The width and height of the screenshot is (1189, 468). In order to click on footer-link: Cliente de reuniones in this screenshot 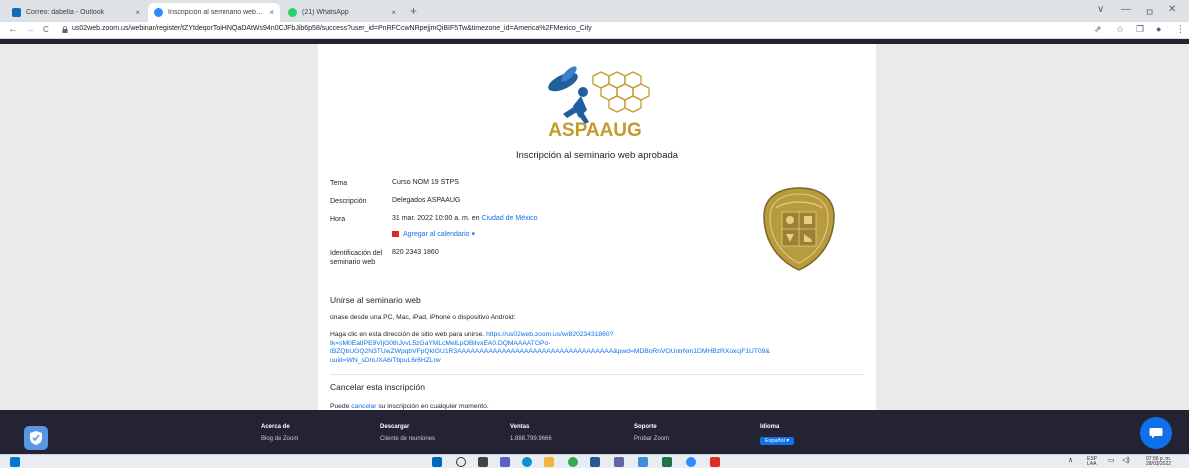, I will do `click(407, 439)`.